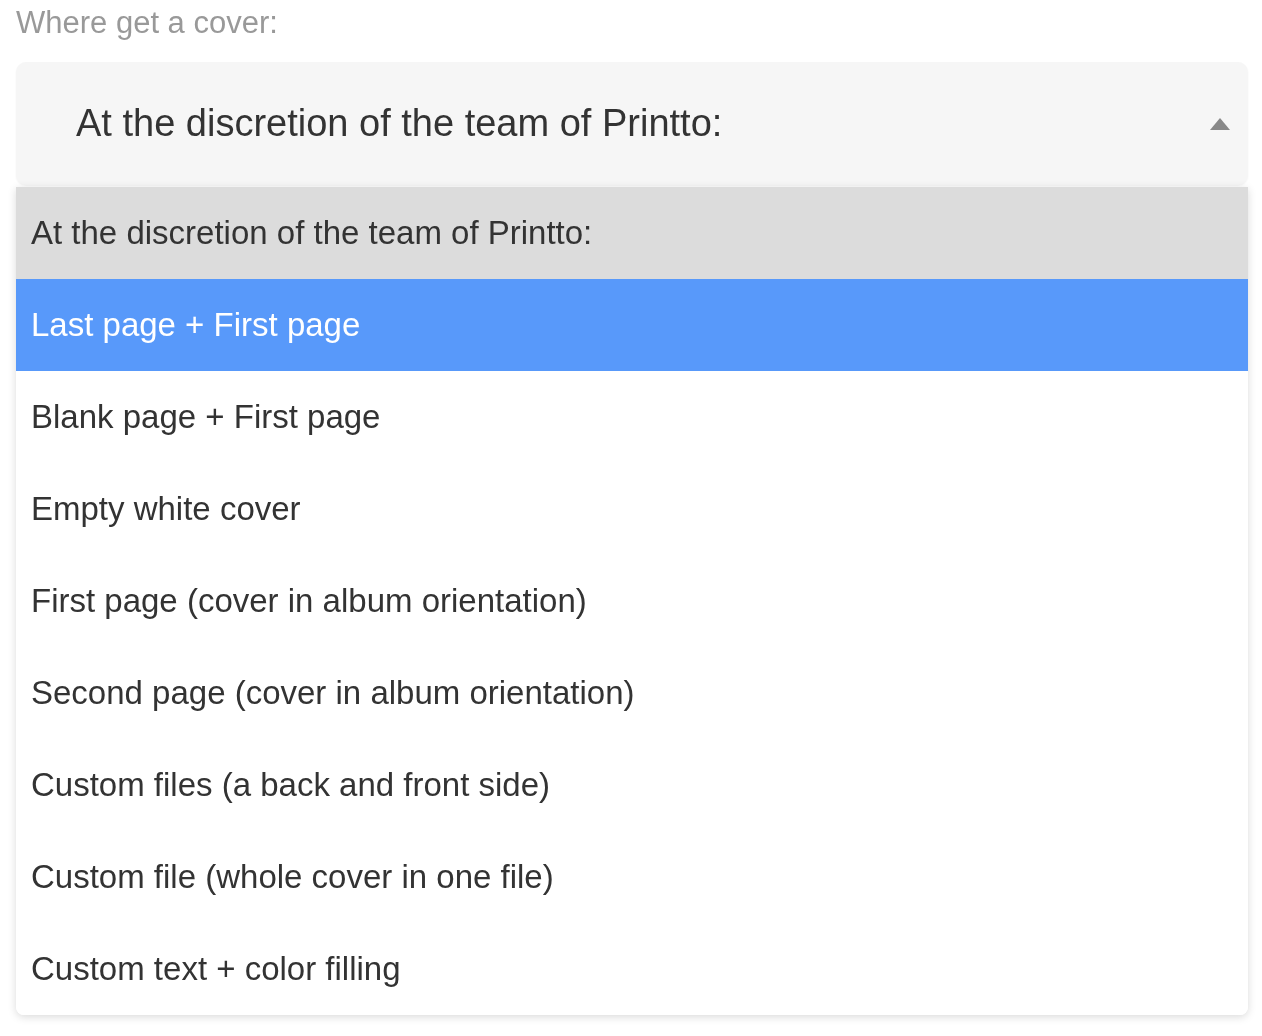  I want to click on dropdown-option: Second page (cover in album orientation), so click(632, 693).